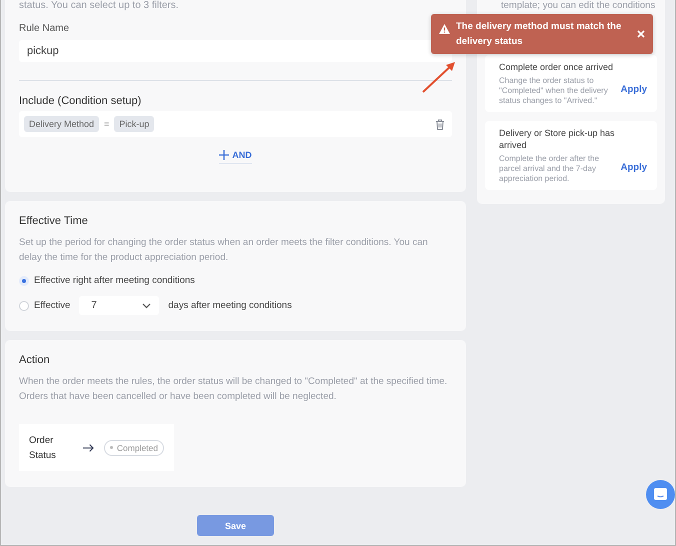 This screenshot has height=546, width=676. Describe the element at coordinates (107, 124) in the screenshot. I see `condition-operator: =` at that location.